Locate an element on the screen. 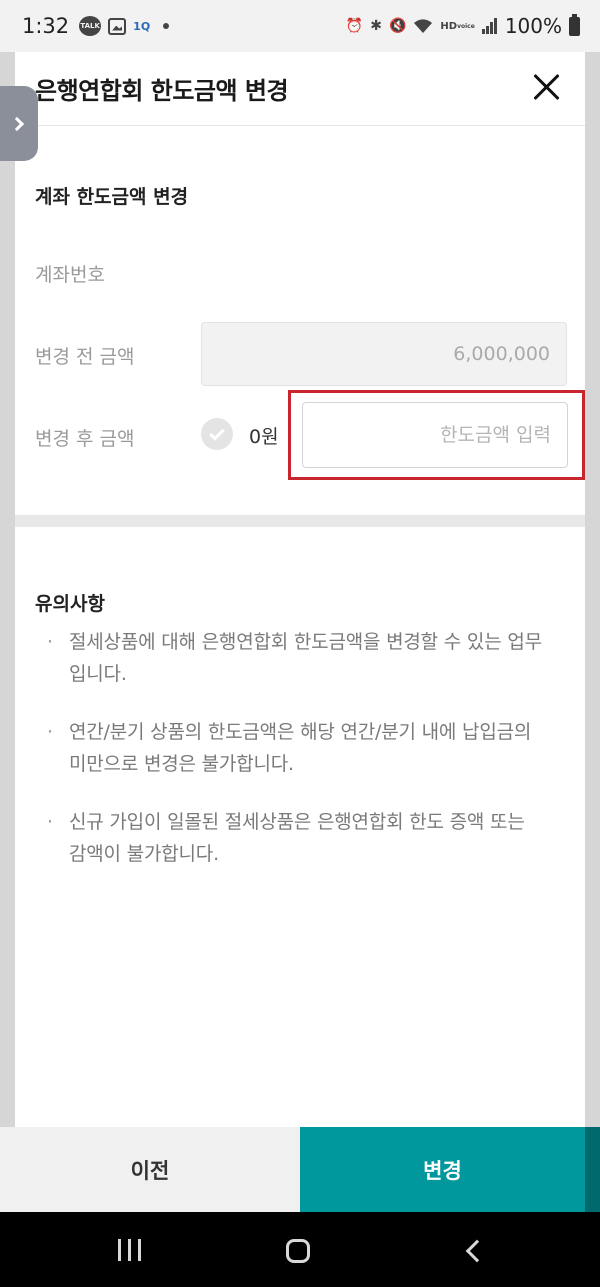 Image resolution: width=600 pixels, height=1287 pixels. side-expand-tab is located at coordinates (19, 123).